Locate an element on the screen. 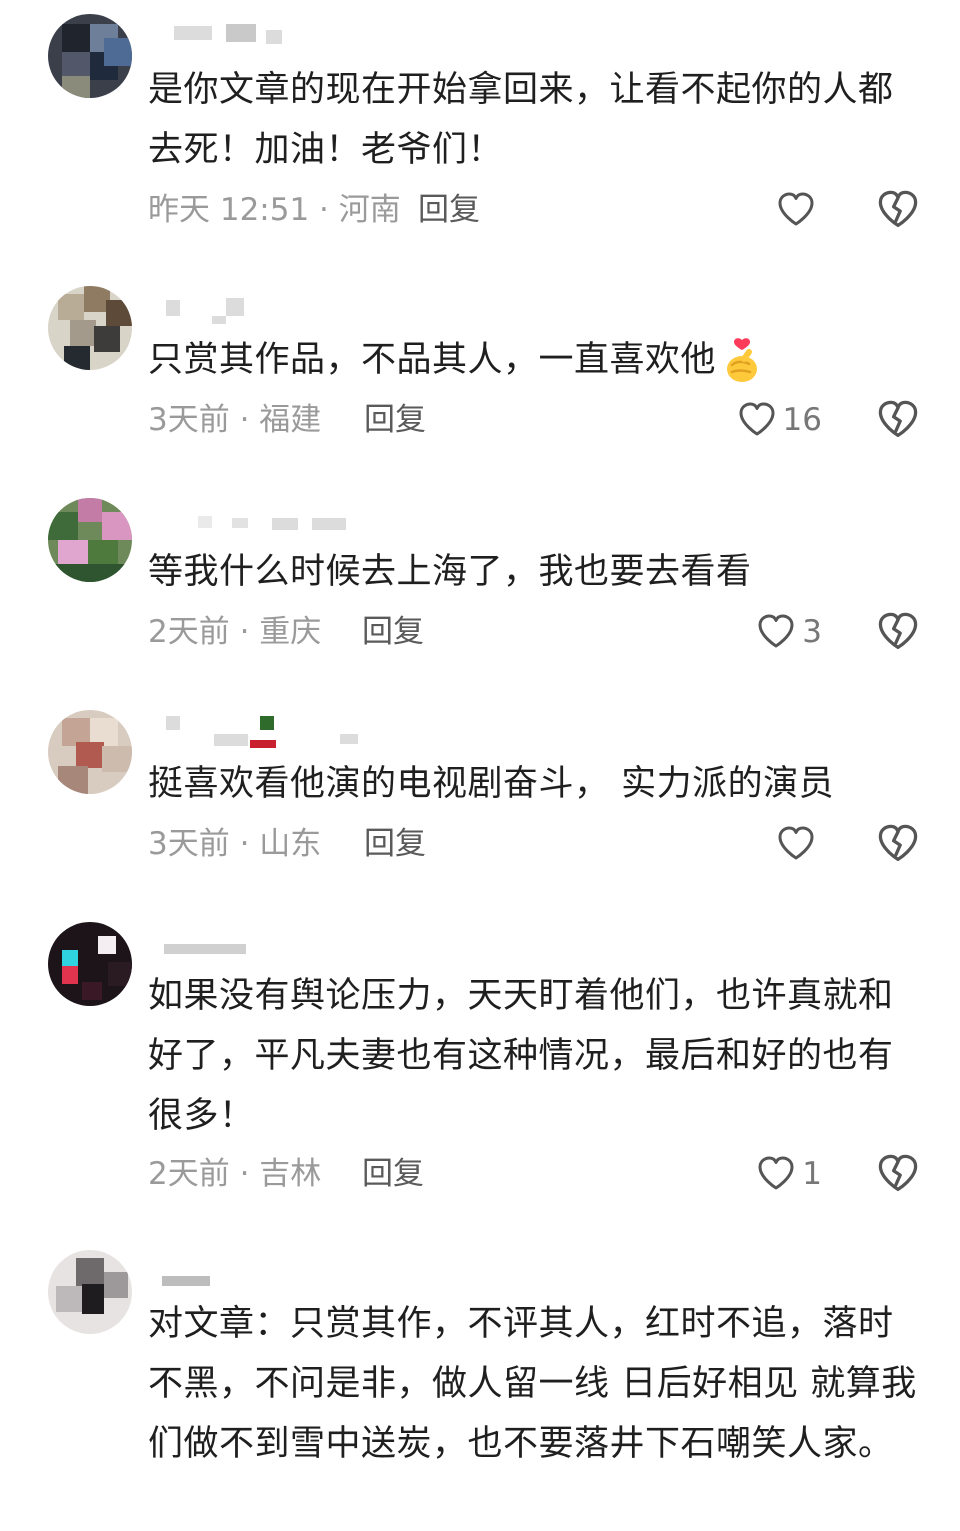  comment-meta: 3天前 · 福建 is located at coordinates (235, 420).